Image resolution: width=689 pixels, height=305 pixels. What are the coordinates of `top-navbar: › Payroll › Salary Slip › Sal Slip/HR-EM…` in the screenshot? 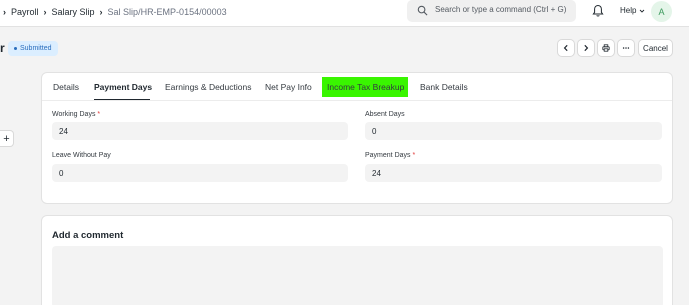 It's located at (344, 13).